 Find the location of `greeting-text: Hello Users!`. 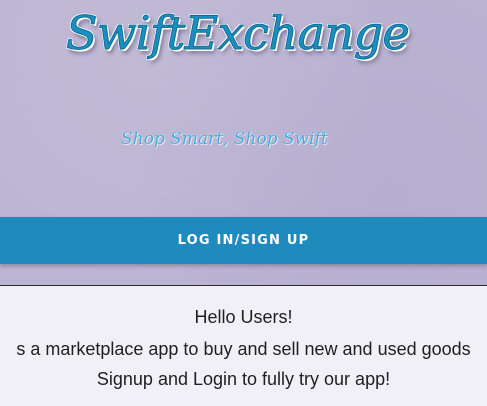

greeting-text: Hello Users! is located at coordinates (243, 317).